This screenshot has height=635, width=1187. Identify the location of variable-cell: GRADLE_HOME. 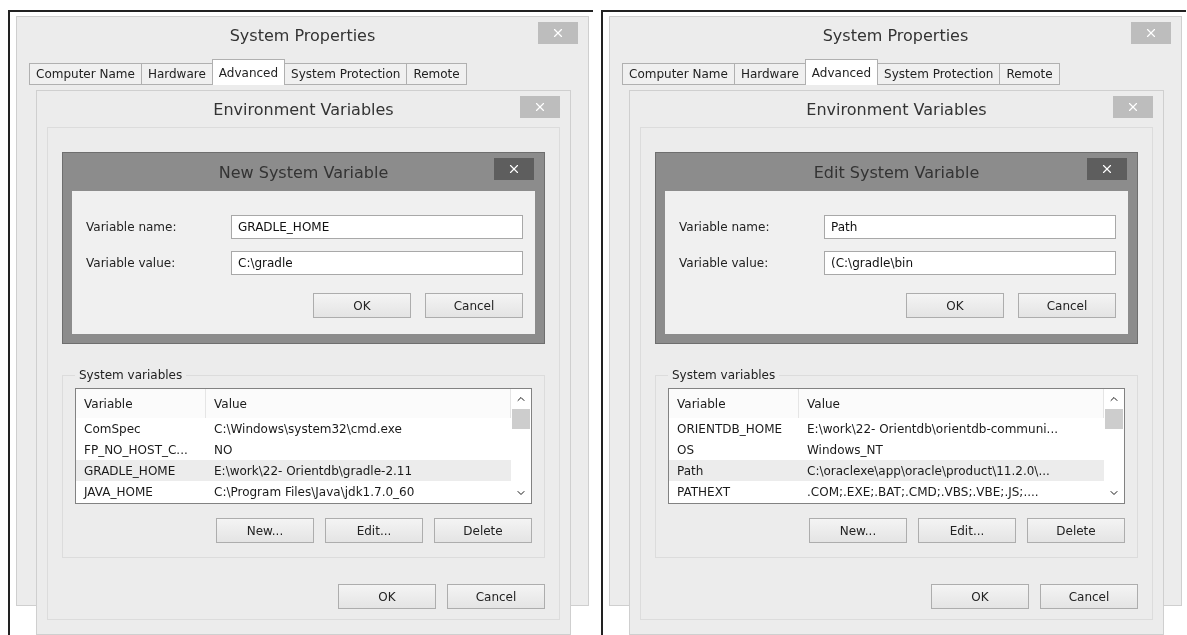
(141, 470).